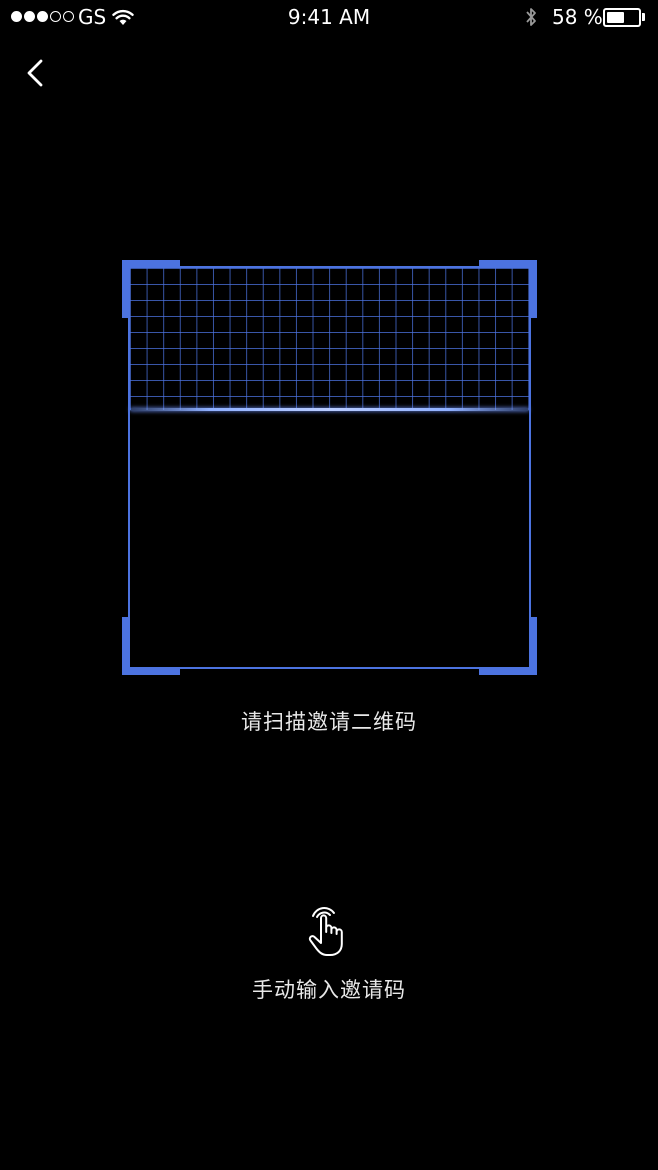 Image resolution: width=658 pixels, height=1170 pixels. What do you see at coordinates (531, 19) in the screenshot?
I see `bluetooth-icon` at bounding box center [531, 19].